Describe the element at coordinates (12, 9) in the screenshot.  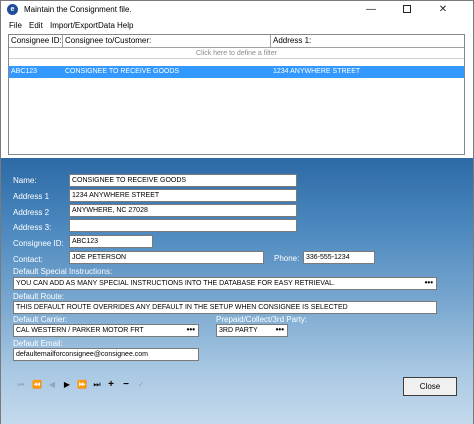
I see `app-icon: e` at that location.